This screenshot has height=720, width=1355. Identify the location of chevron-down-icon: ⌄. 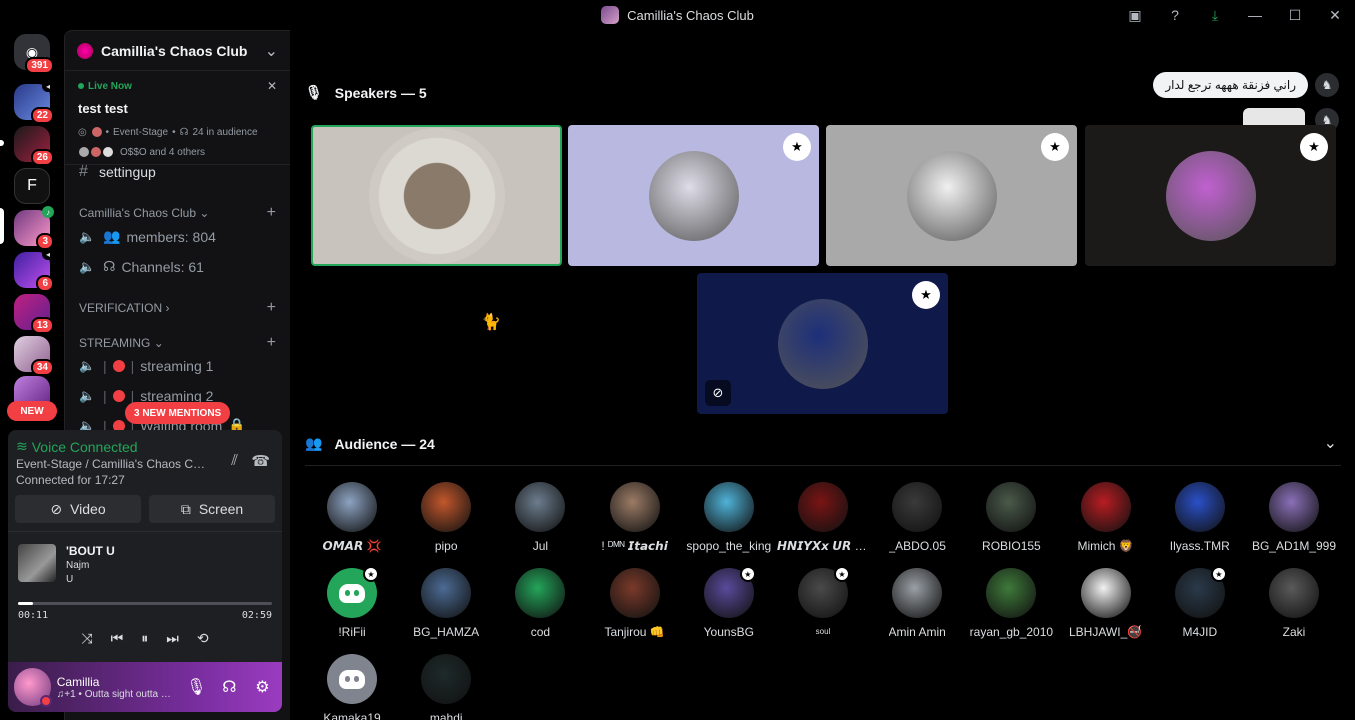
(1330, 443).